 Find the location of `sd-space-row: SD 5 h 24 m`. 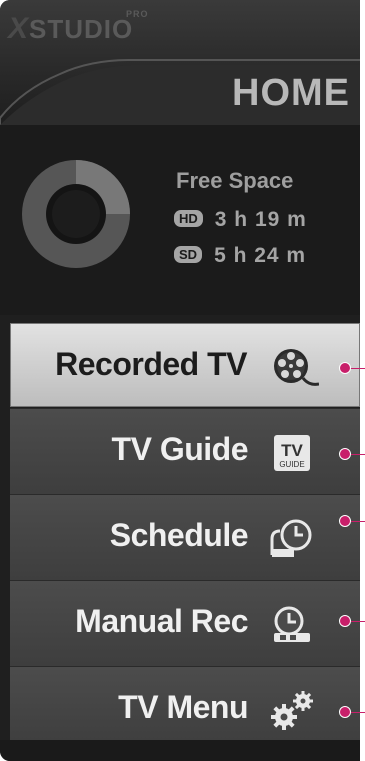

sd-space-row: SD 5 h 24 m is located at coordinates (240, 256).